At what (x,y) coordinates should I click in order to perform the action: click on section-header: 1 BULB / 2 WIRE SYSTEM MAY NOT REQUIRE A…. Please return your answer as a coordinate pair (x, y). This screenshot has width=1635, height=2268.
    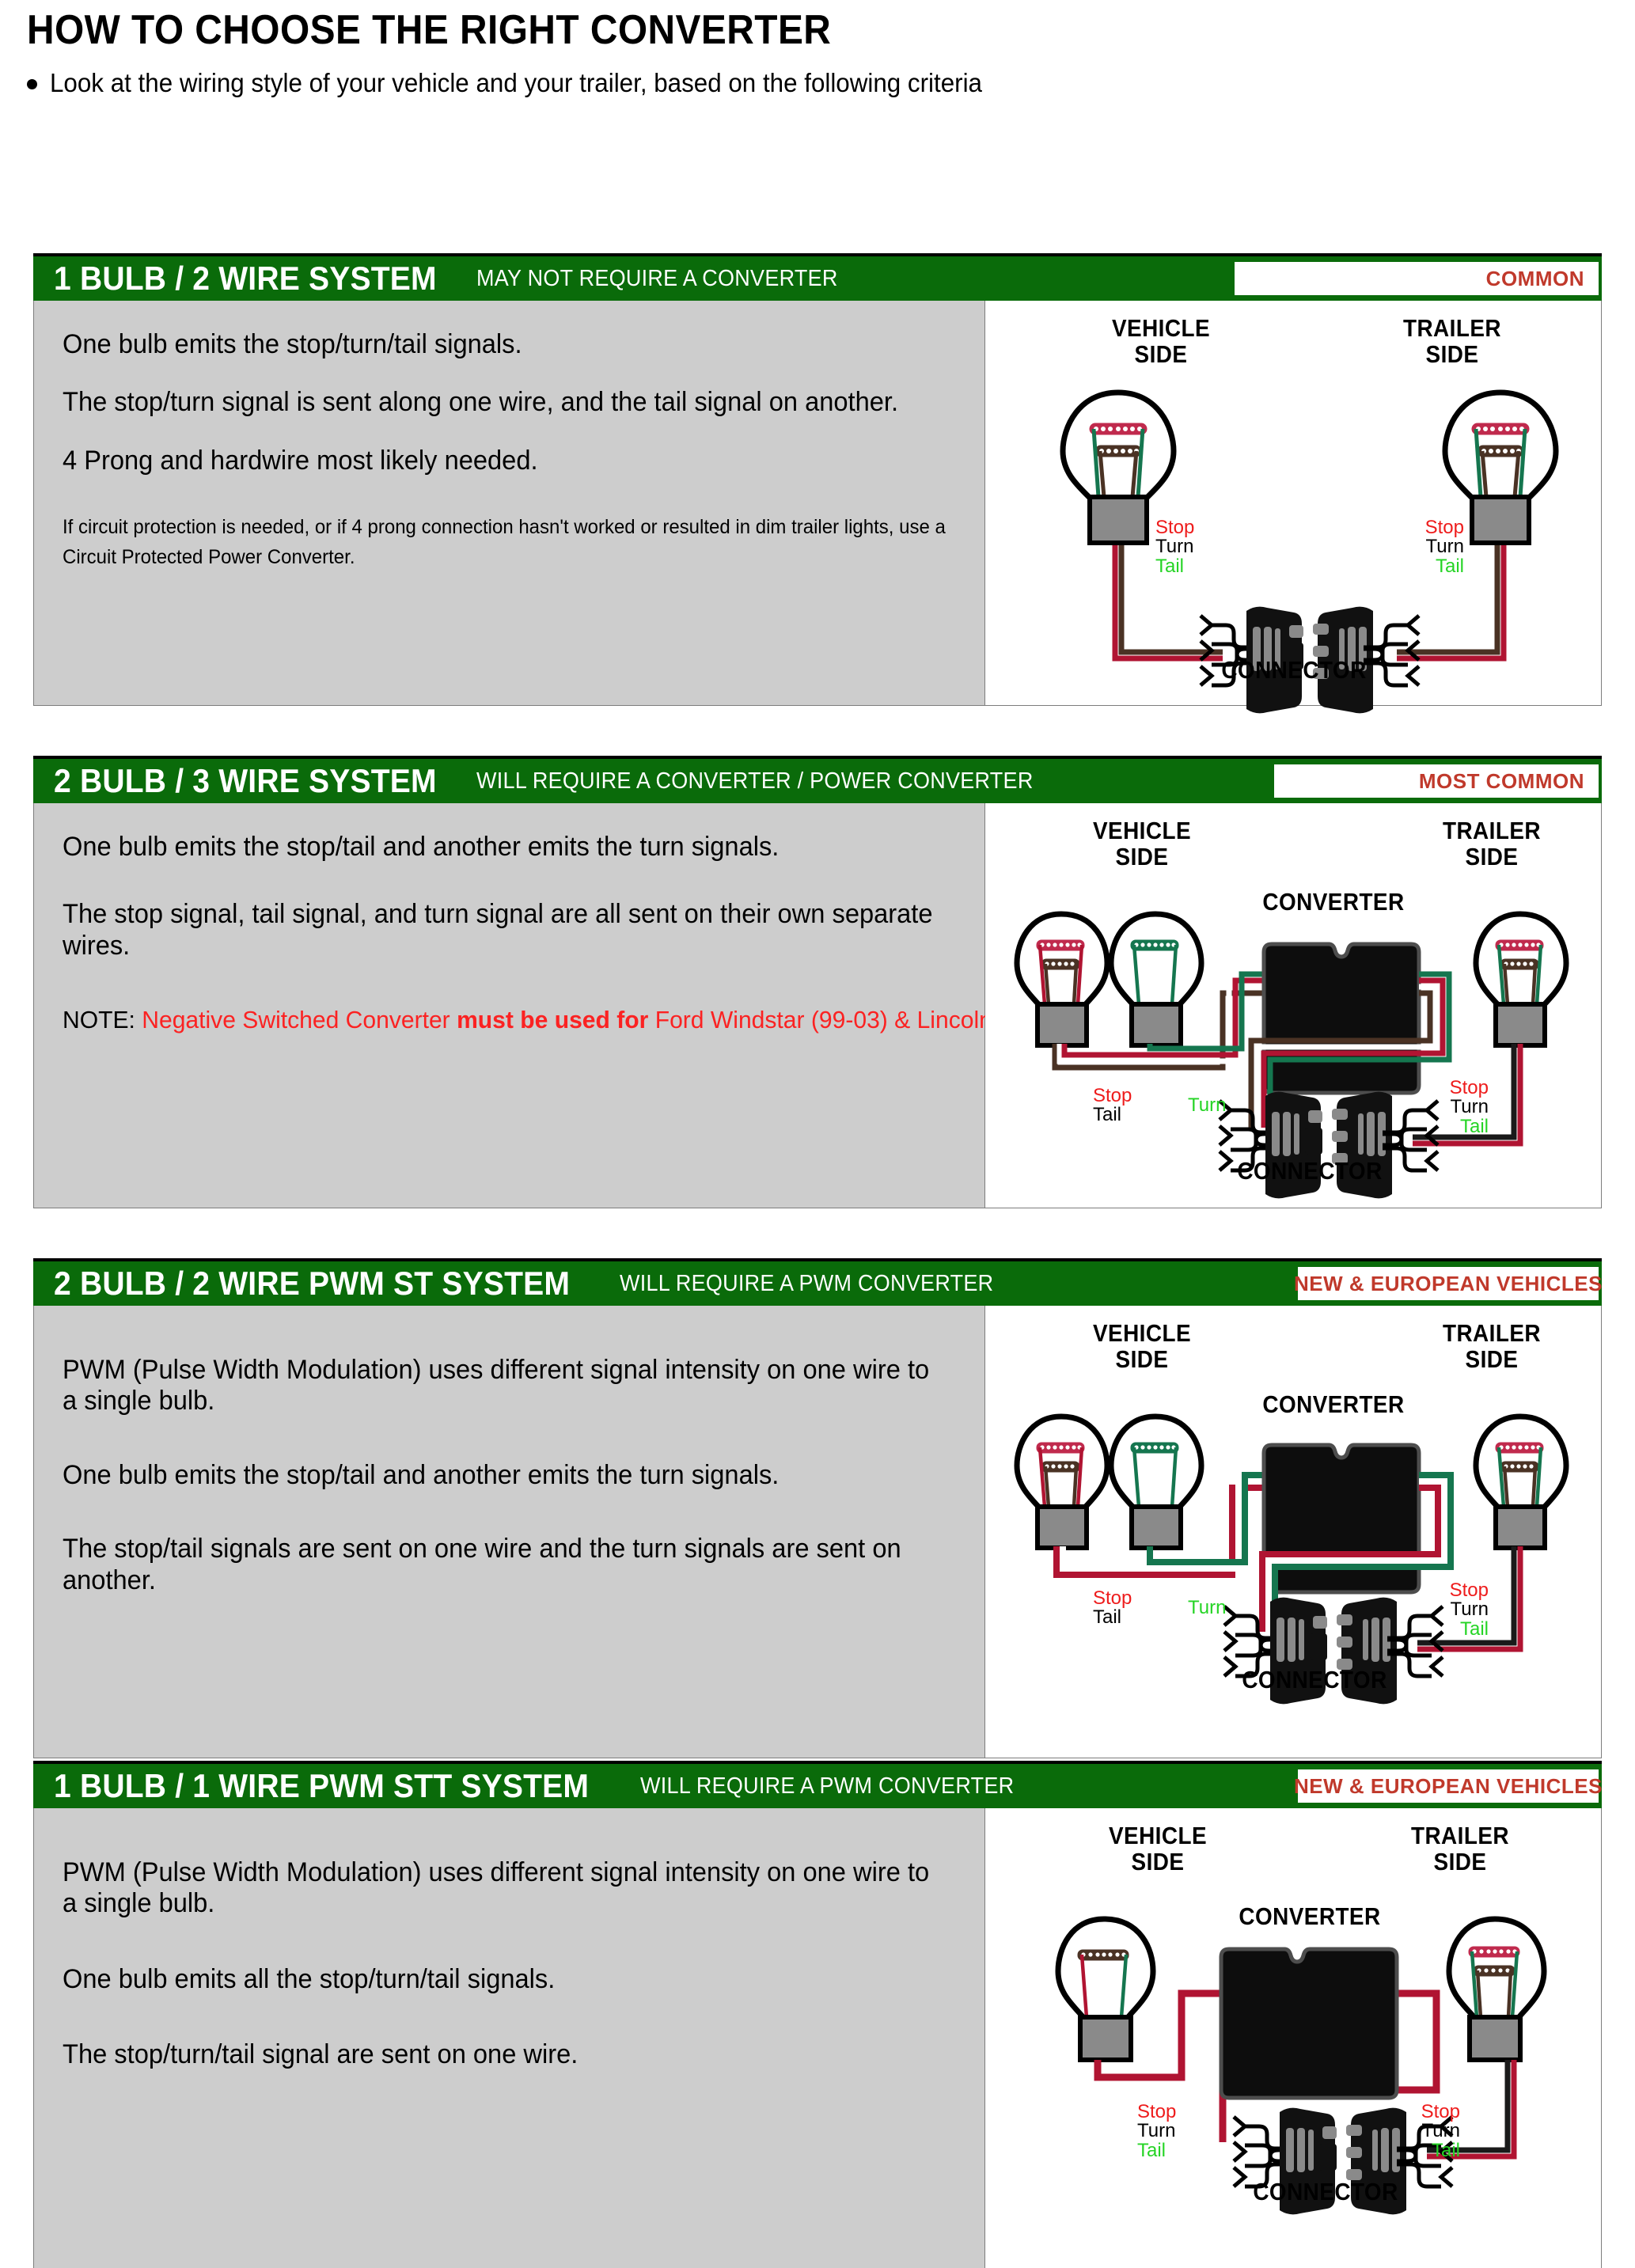
    Looking at the image, I should click on (817, 277).